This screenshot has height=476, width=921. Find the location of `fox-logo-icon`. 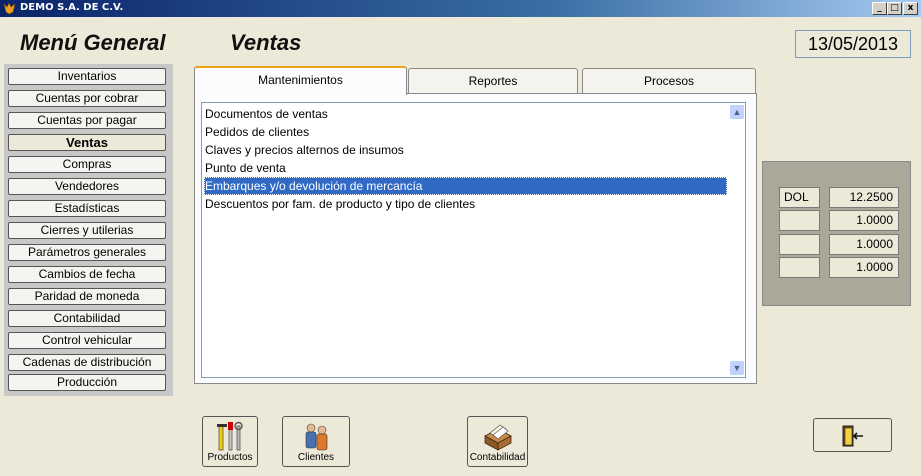

fox-logo-icon is located at coordinates (9, 8).